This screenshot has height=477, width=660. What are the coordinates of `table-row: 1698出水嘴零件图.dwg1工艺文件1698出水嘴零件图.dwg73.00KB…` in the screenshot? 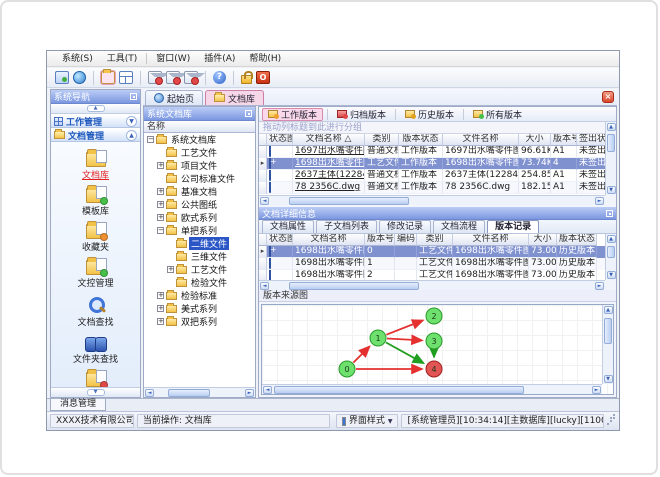 It's located at (432, 264).